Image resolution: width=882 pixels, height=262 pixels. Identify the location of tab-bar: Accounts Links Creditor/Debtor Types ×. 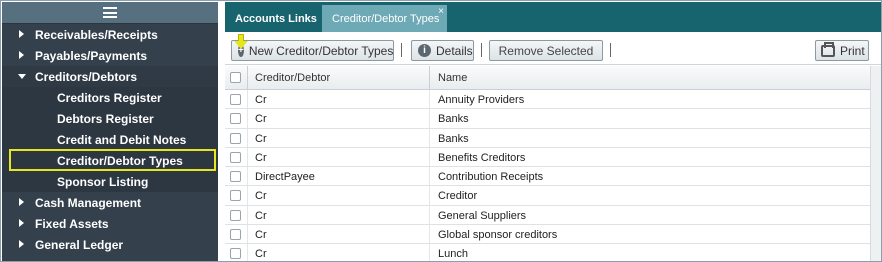
(553, 17).